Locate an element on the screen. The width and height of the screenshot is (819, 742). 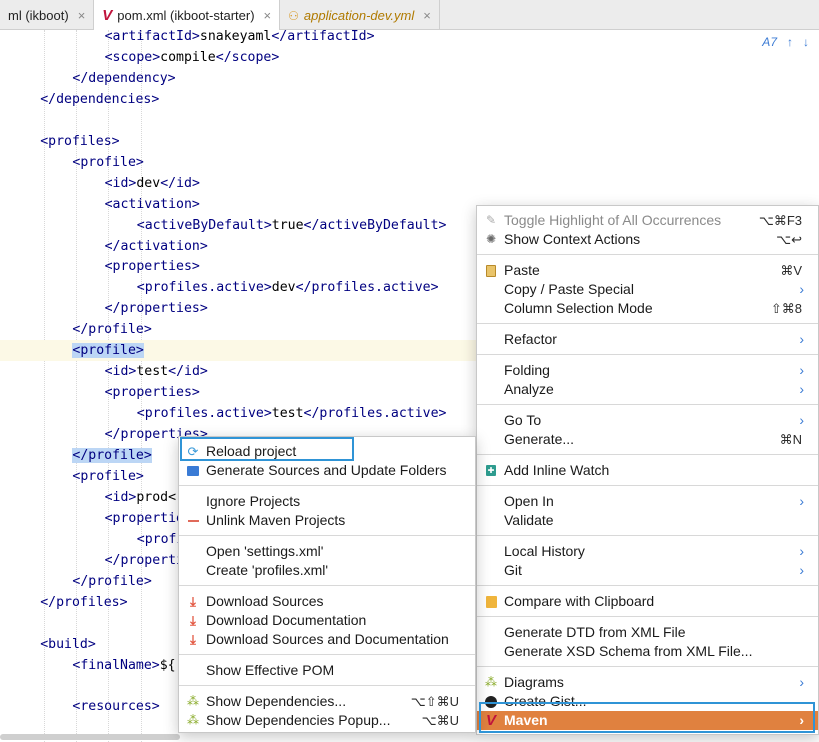
code-line: </dependency> is located at coordinates (409, 78).